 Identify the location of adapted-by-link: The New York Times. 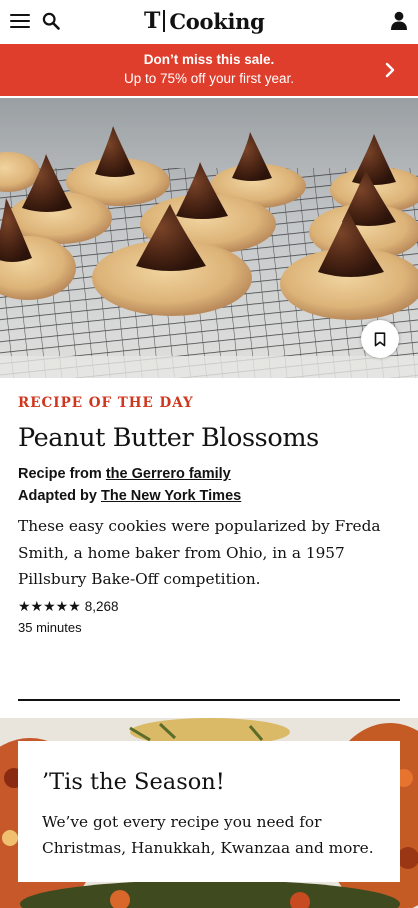
(171, 496).